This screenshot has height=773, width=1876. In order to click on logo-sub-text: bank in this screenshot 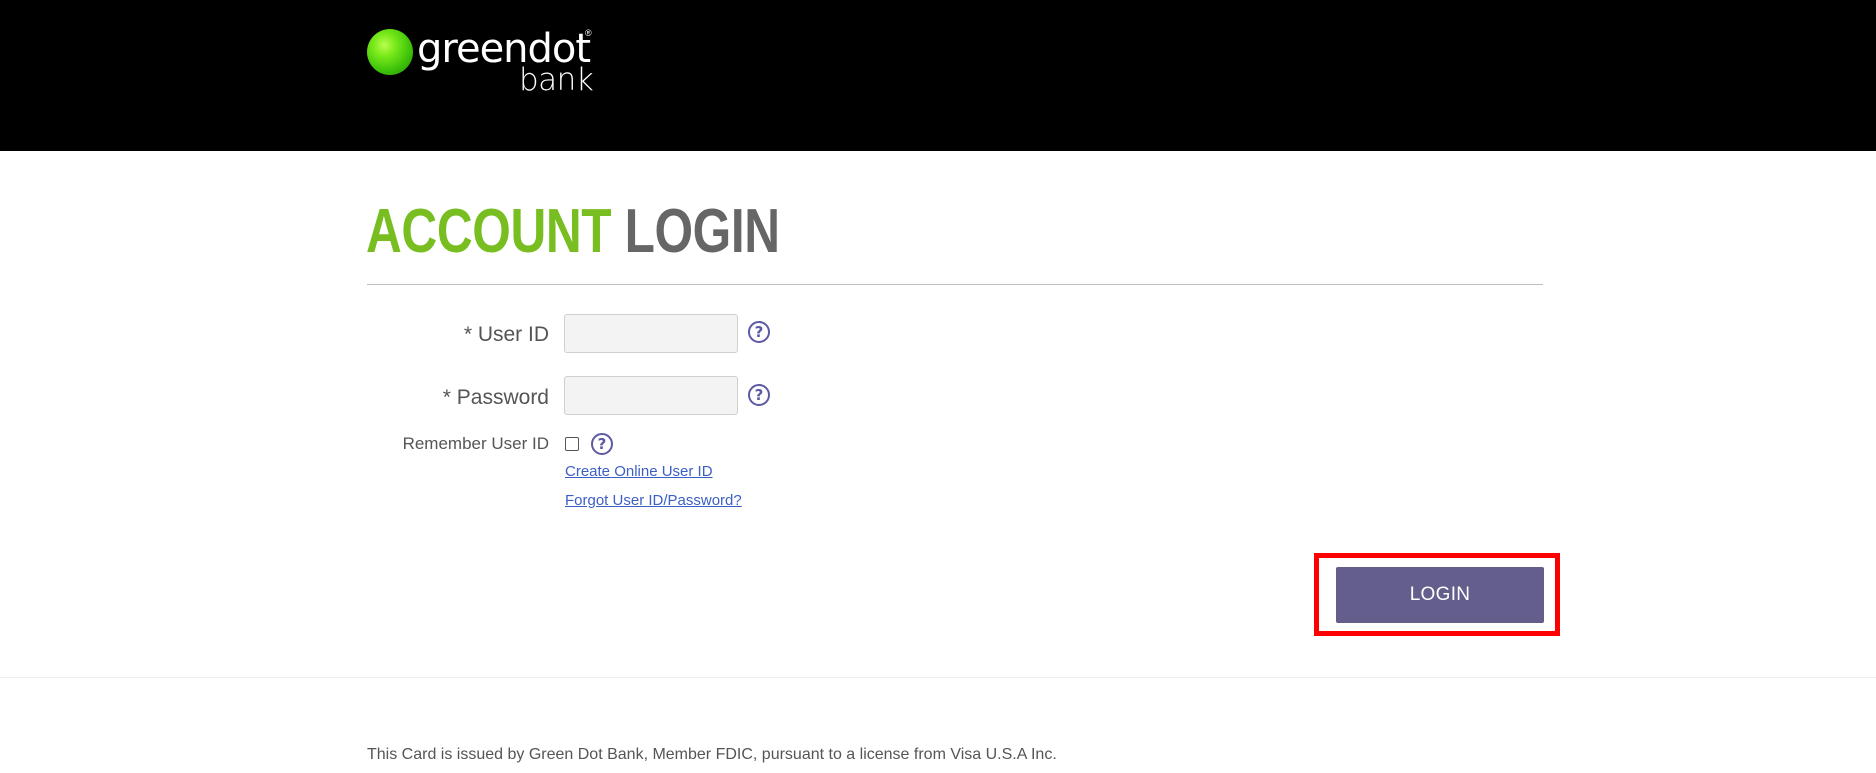, I will do `click(556, 80)`.